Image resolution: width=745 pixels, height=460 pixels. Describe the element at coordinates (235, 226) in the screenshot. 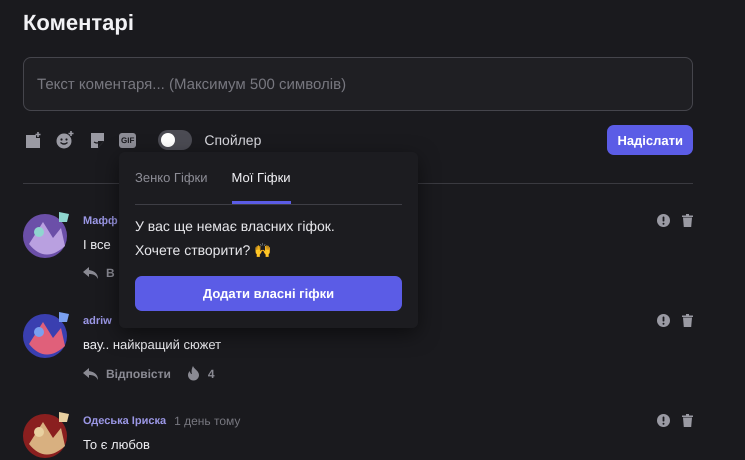

I see `empty-message: У вас ще немає власних гіфок.` at that location.